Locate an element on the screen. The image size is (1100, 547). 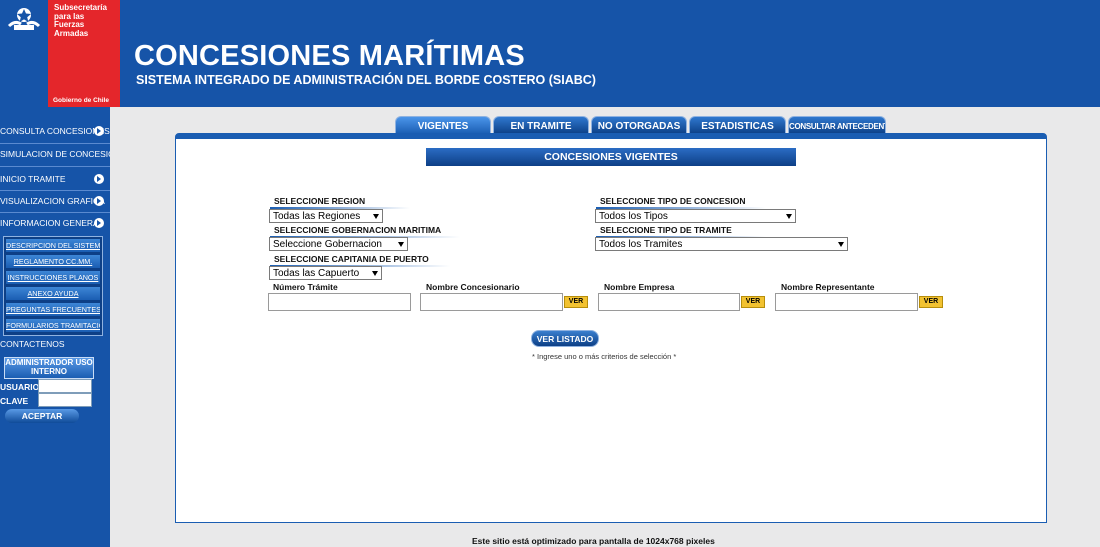
ver-listado-button: VER LISTADO is located at coordinates (565, 338).